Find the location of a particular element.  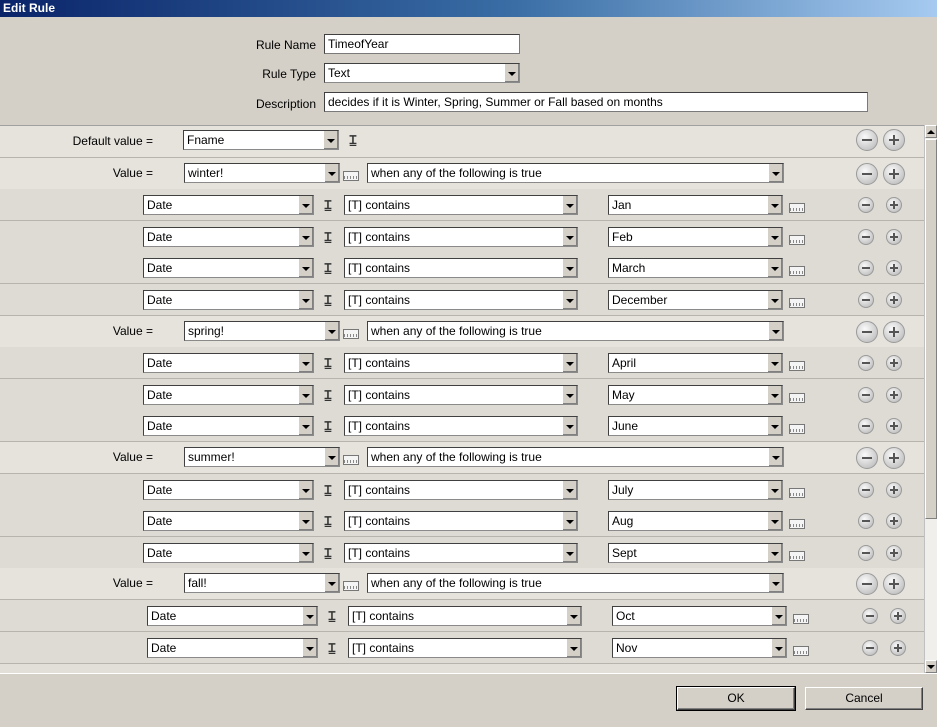

scroll-down-icon is located at coordinates (931, 666).